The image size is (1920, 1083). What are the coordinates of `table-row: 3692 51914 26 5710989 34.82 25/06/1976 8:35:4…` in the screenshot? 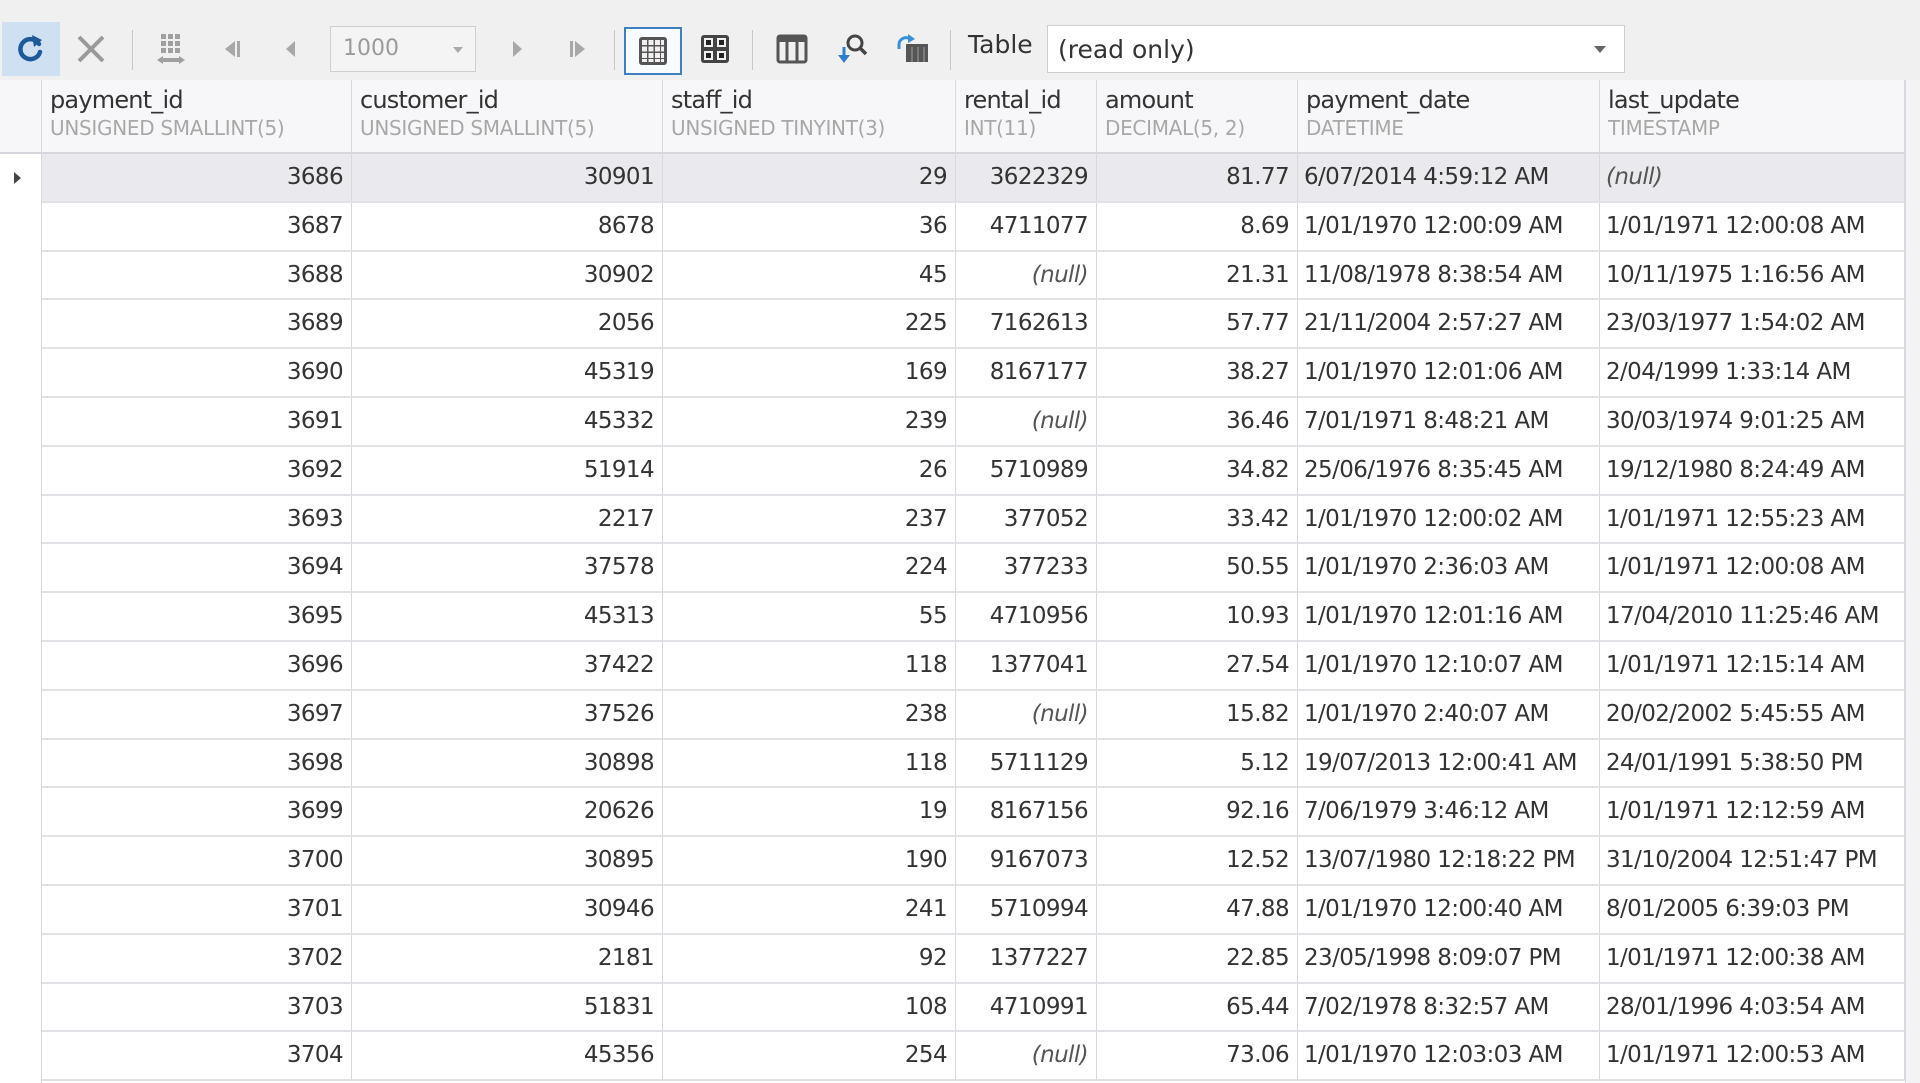 It's located at (952, 471).